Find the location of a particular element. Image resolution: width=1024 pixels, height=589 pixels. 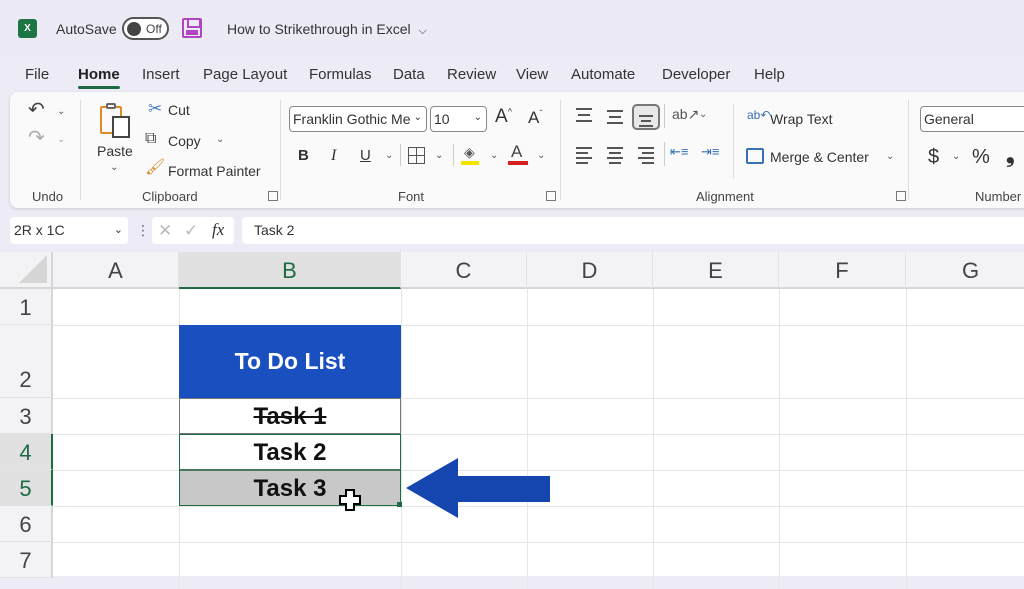

middle-align-button is located at coordinates (615, 117).